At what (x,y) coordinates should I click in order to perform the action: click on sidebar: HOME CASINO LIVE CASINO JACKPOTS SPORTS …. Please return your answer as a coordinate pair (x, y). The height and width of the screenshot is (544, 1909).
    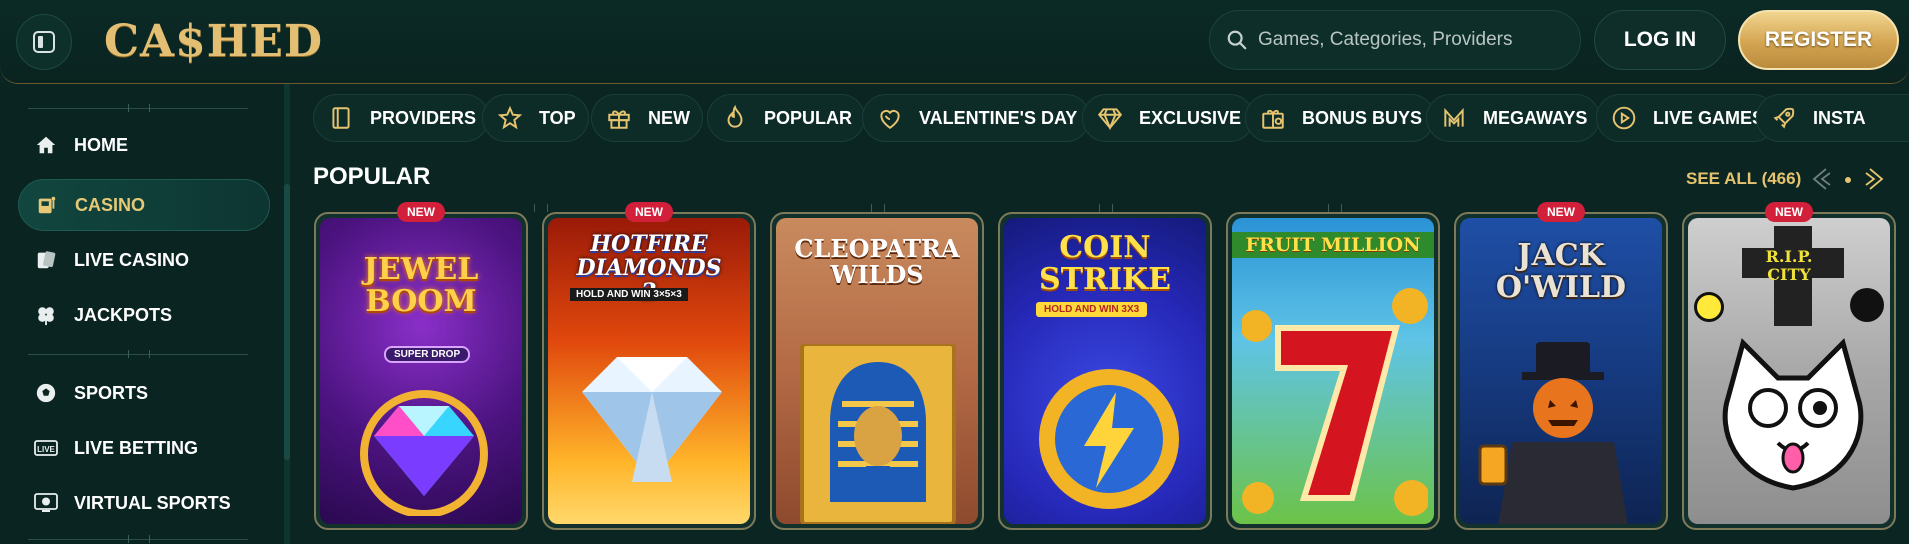
    Looking at the image, I should click on (145, 314).